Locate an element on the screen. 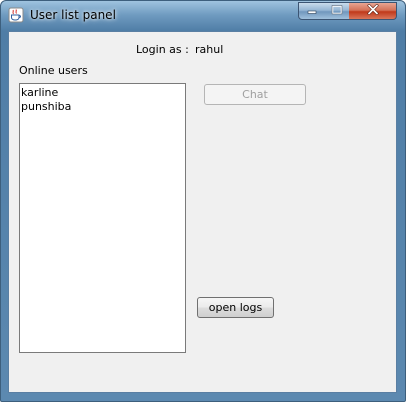 Image resolution: width=406 pixels, height=402 pixels. minimize-icon is located at coordinates (312, 11).